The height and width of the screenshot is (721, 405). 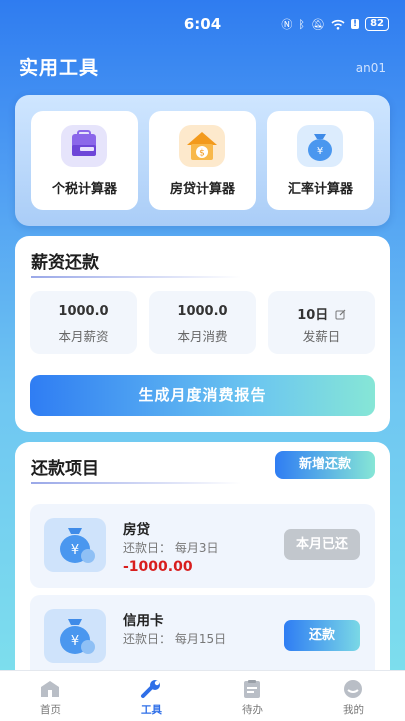 What do you see at coordinates (301, 24) in the screenshot?
I see `bluetooth-icon: ᛒ` at bounding box center [301, 24].